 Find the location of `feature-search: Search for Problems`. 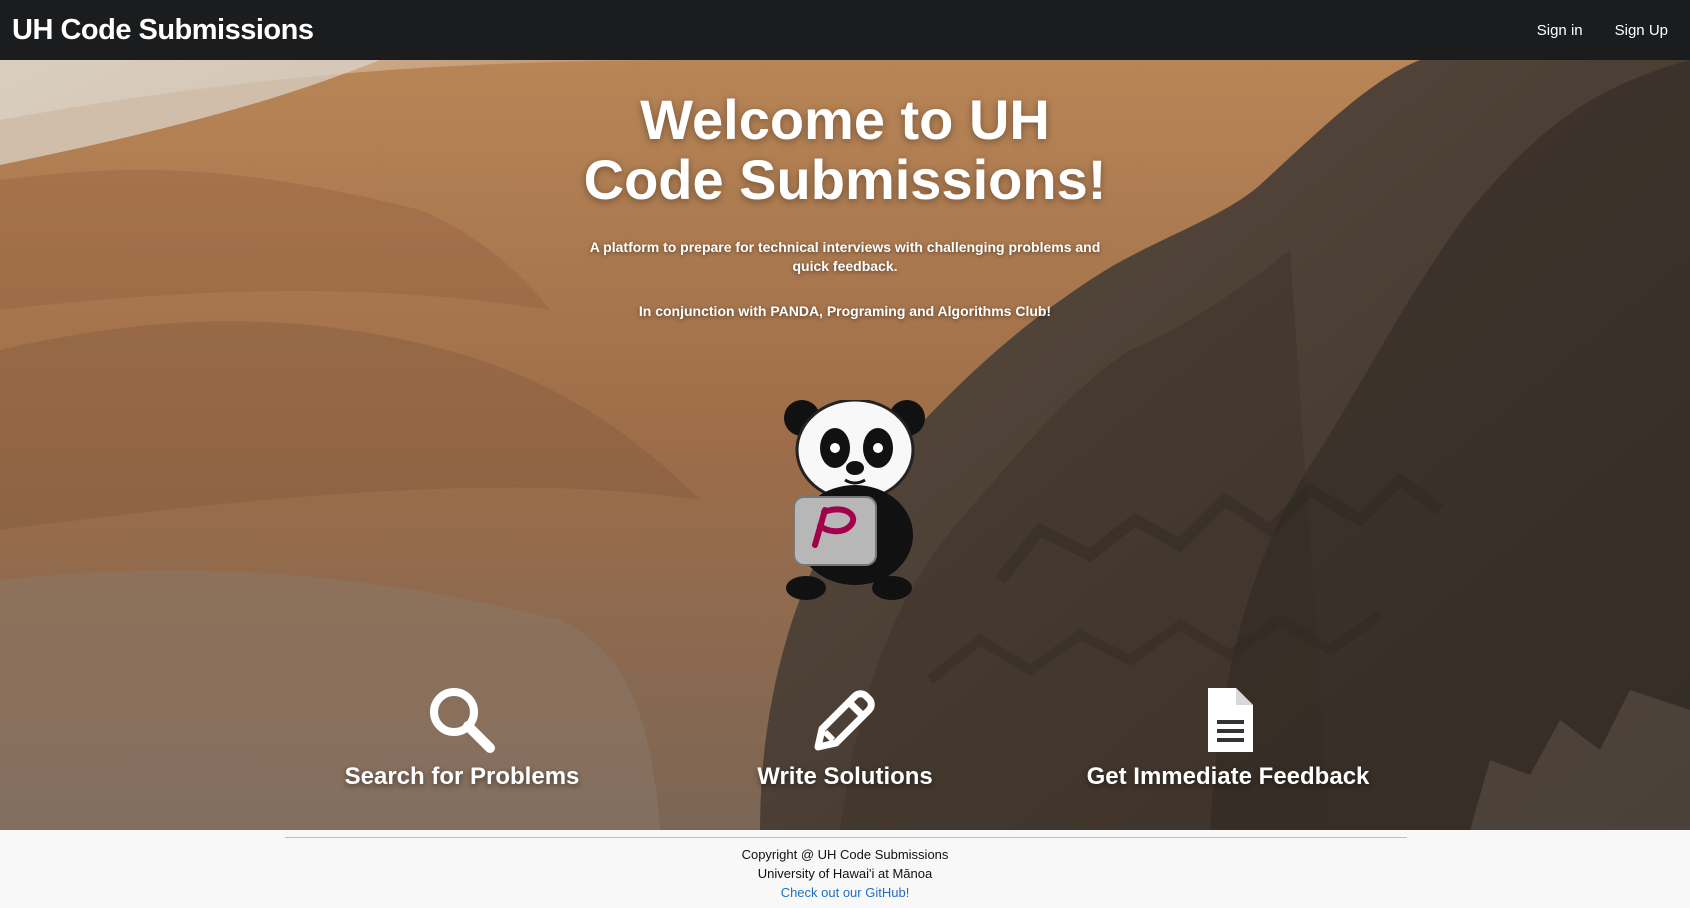

feature-search: Search for Problems is located at coordinates (462, 738).